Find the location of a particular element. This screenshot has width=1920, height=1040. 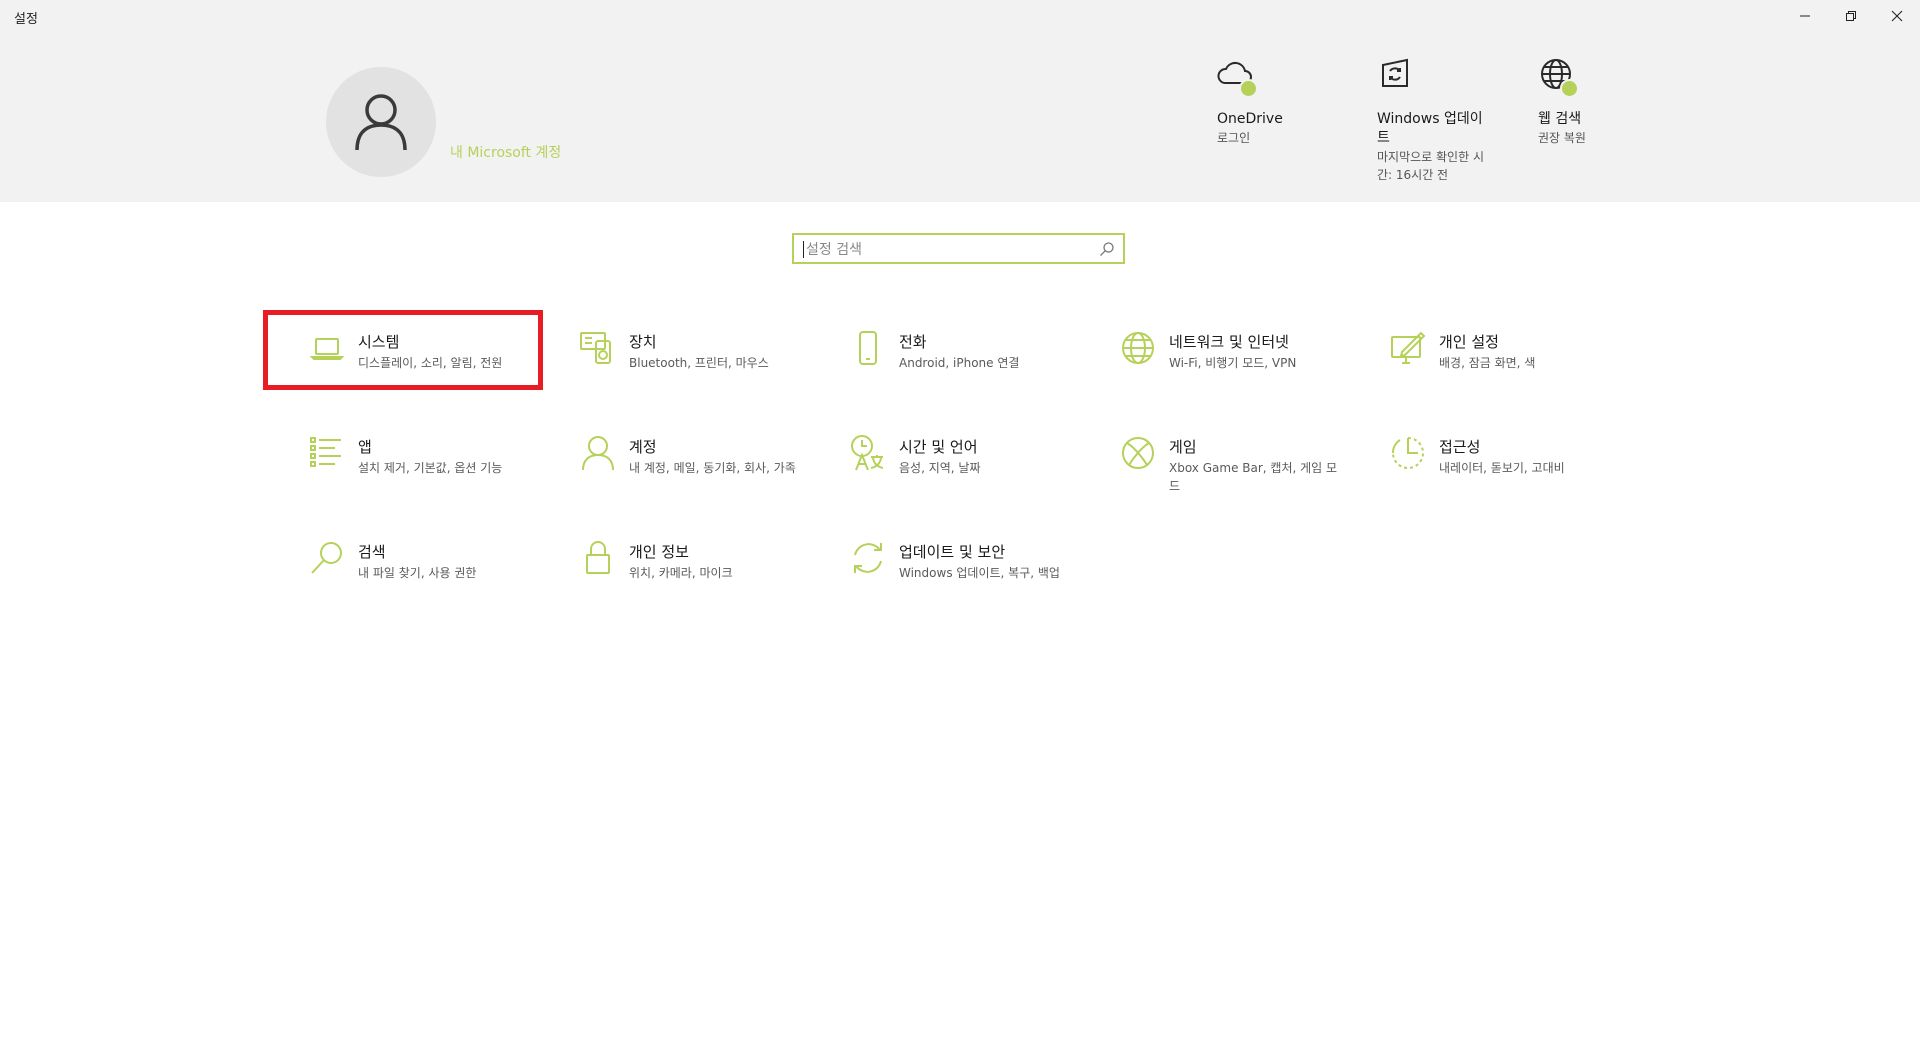

category-accounts: 계정 내 계정, 메일, 동기화, 회사, 가족 is located at coordinates (674, 455).